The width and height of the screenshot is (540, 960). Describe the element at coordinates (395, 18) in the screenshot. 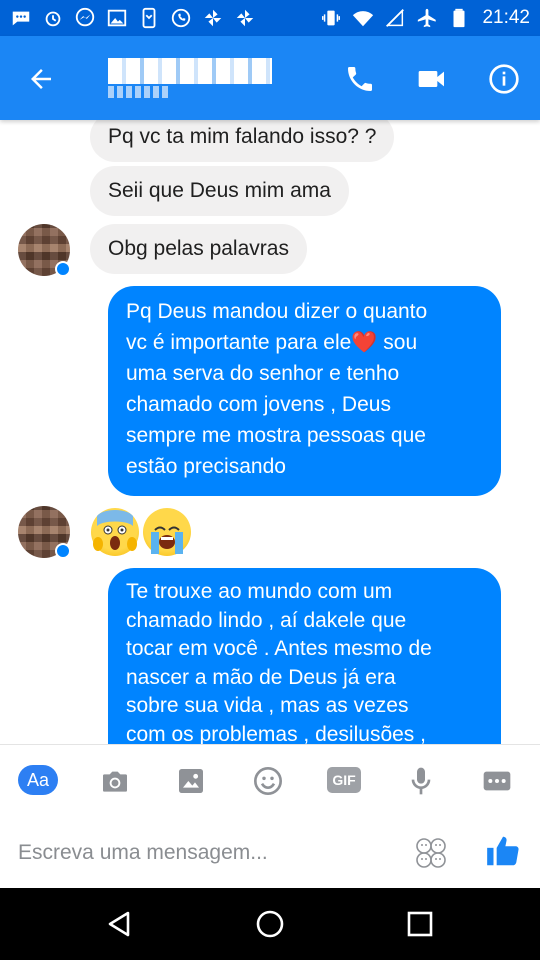

I see `no-sim-icon` at that location.